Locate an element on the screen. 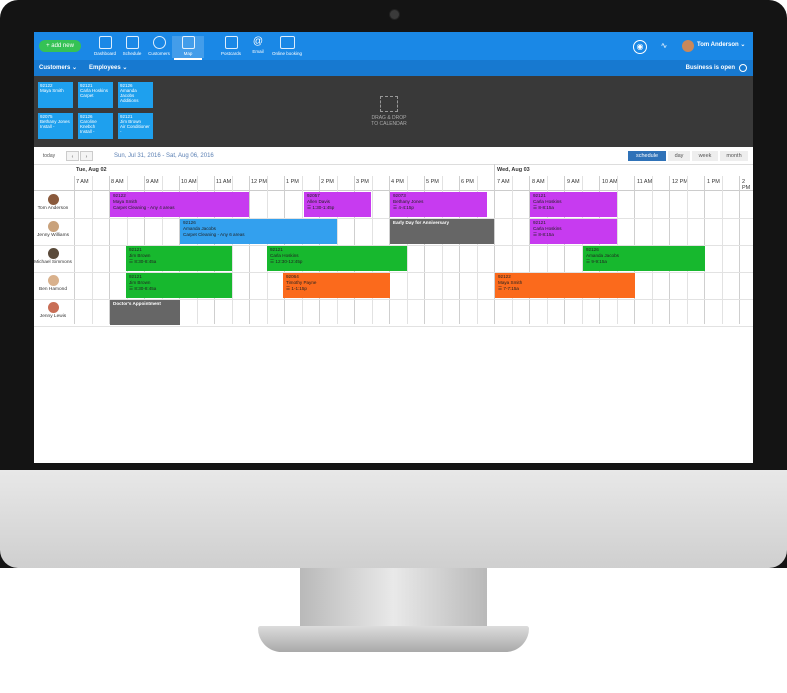 The image size is (787, 693). nav-label: Customers is located at coordinates (159, 53).